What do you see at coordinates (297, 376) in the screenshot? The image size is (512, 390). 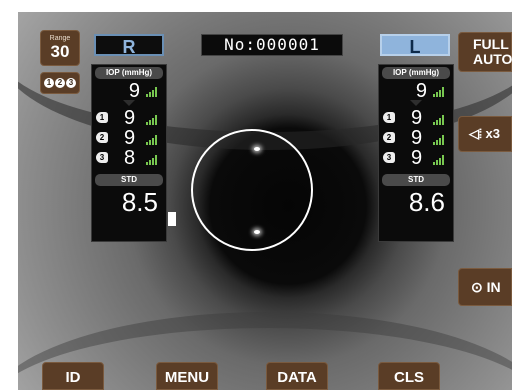 I see `data-button: DATA` at bounding box center [297, 376].